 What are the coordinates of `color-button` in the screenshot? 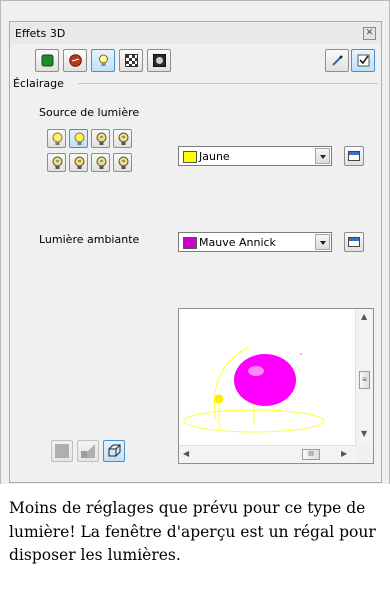 It's located at (62, 451).